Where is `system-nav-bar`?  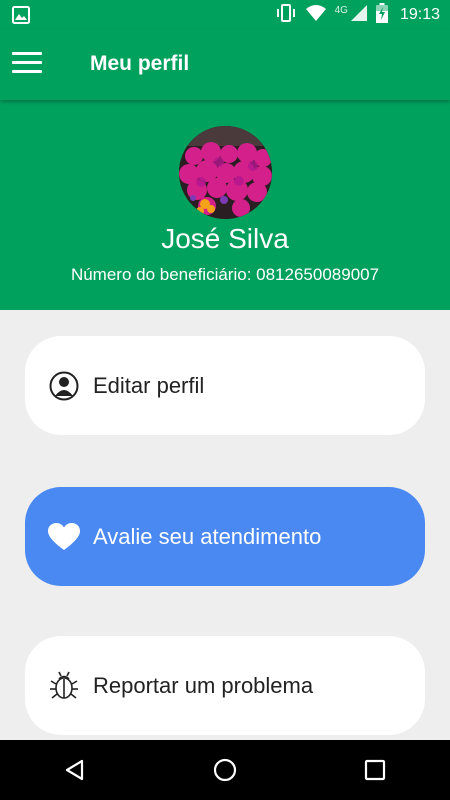
system-nav-bar is located at coordinates (225, 770).